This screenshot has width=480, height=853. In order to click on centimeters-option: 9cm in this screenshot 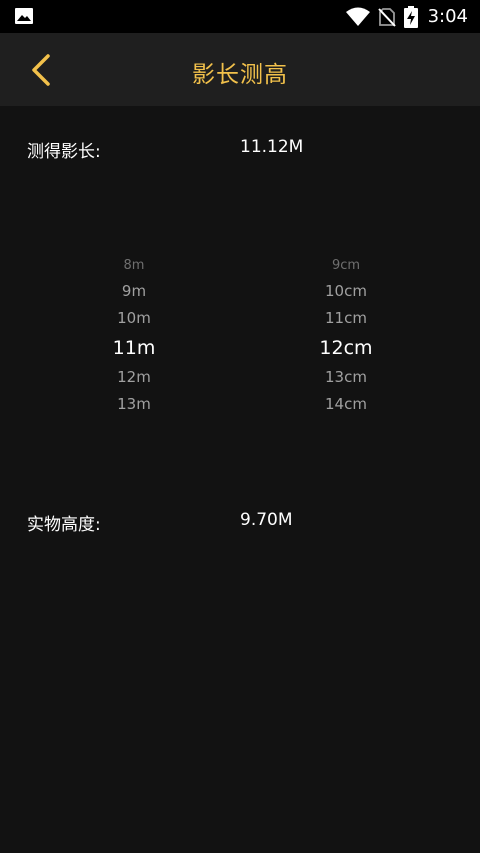, I will do `click(346, 265)`.